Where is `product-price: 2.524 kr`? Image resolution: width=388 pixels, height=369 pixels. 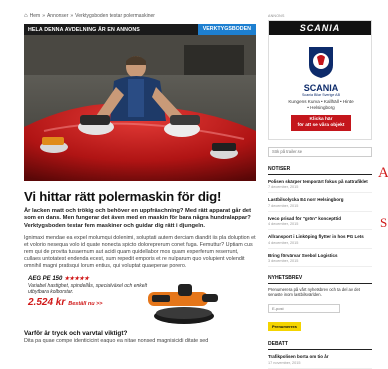
product-price: 2.524 kr is located at coordinates (47, 302).